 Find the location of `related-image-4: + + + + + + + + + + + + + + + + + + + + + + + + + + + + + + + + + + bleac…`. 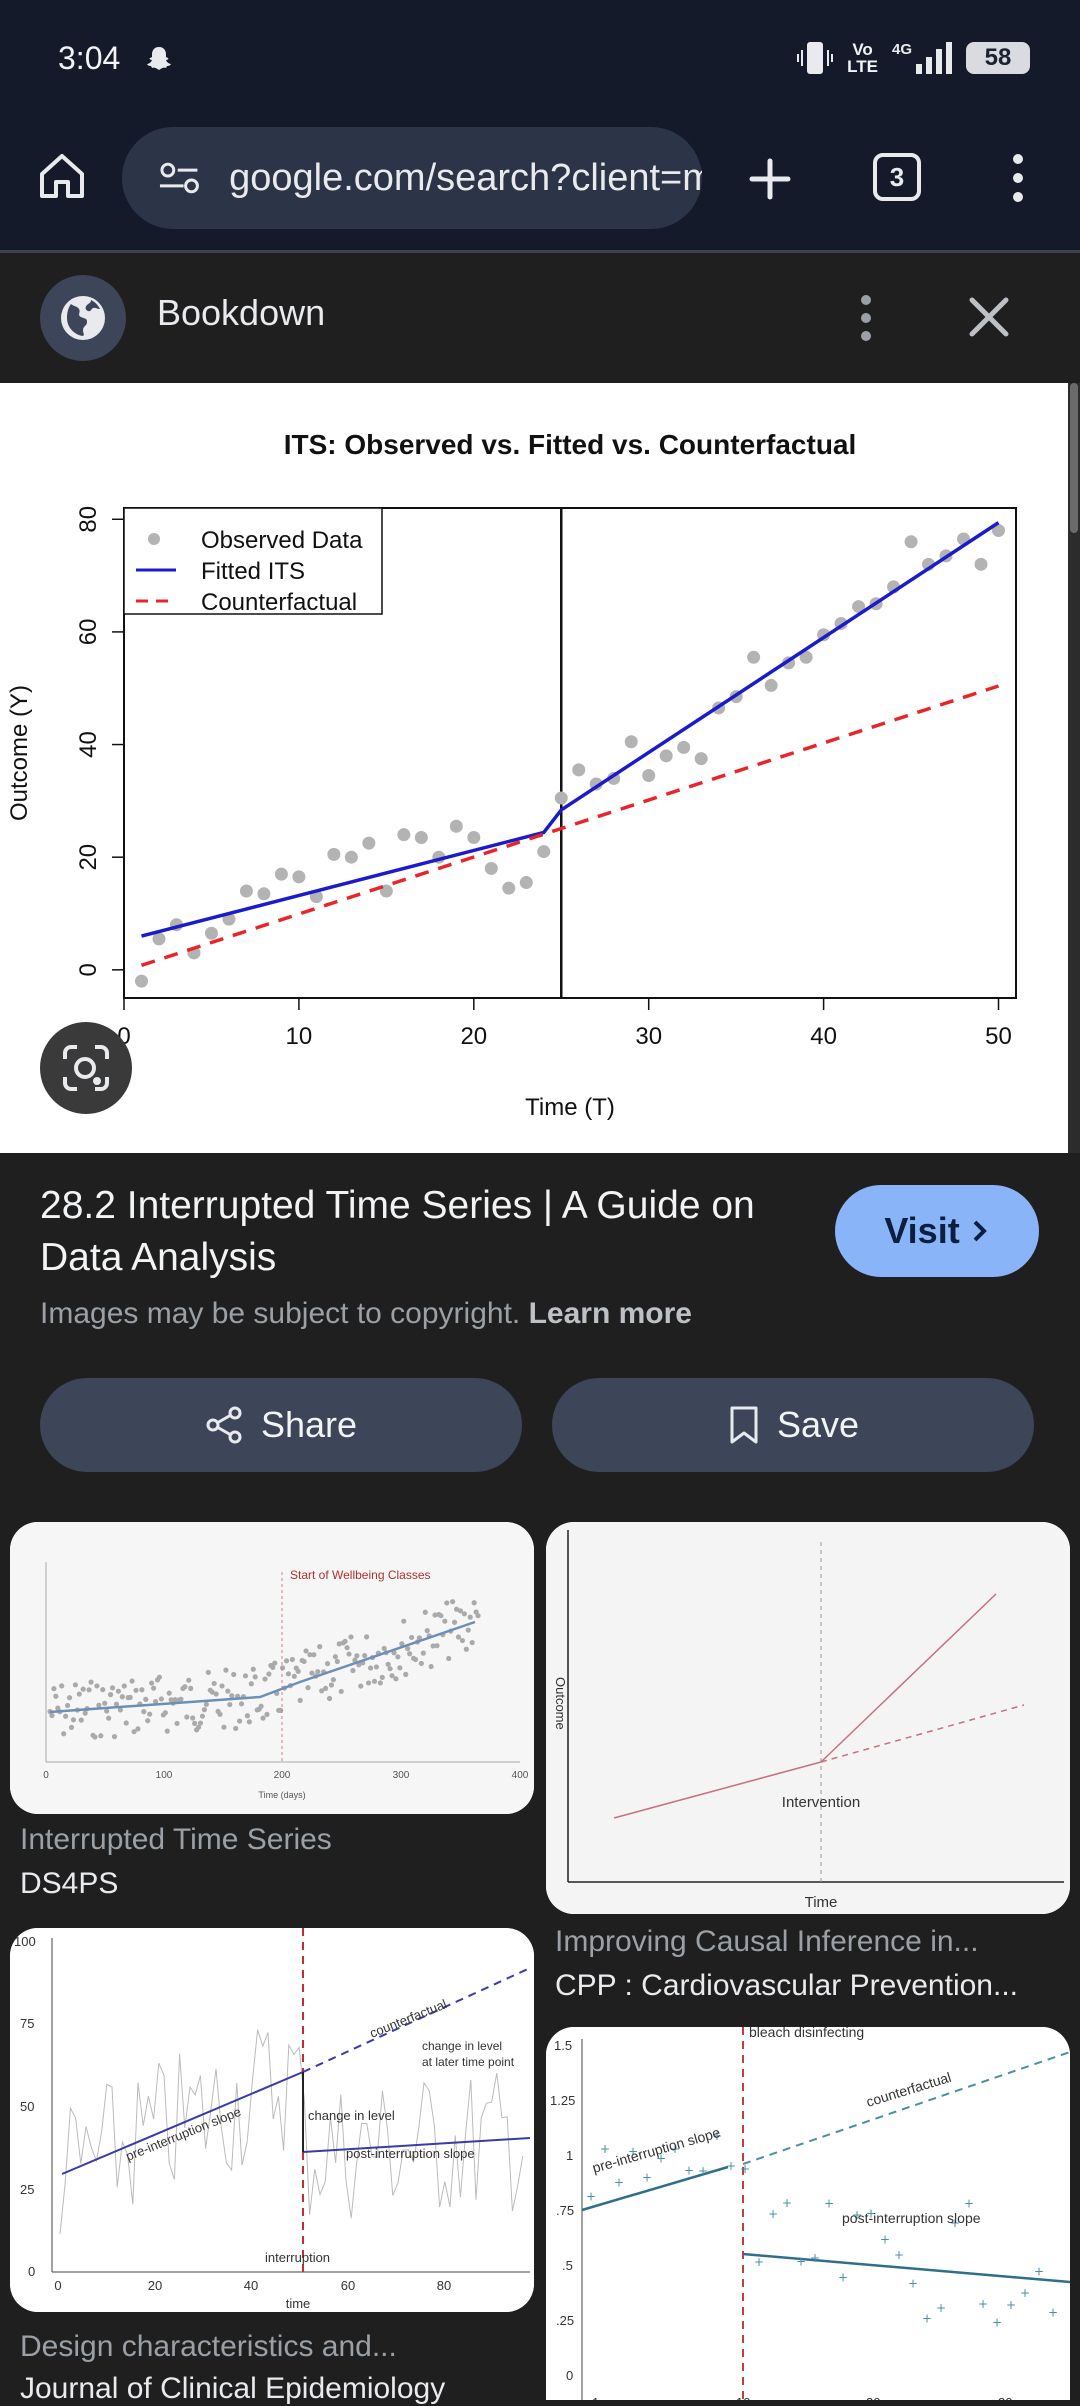

related-image-4: + + + + + + + + + + + + + + + + + + + + + + + + + + + + + + + + + + bleac… is located at coordinates (808, 2213).